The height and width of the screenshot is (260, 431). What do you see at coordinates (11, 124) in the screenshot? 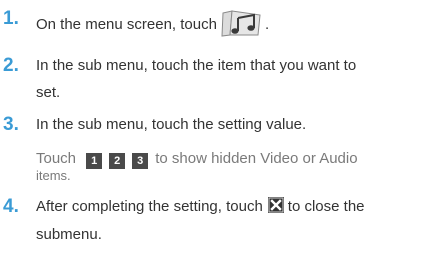
I see `step-number: 3.` at bounding box center [11, 124].